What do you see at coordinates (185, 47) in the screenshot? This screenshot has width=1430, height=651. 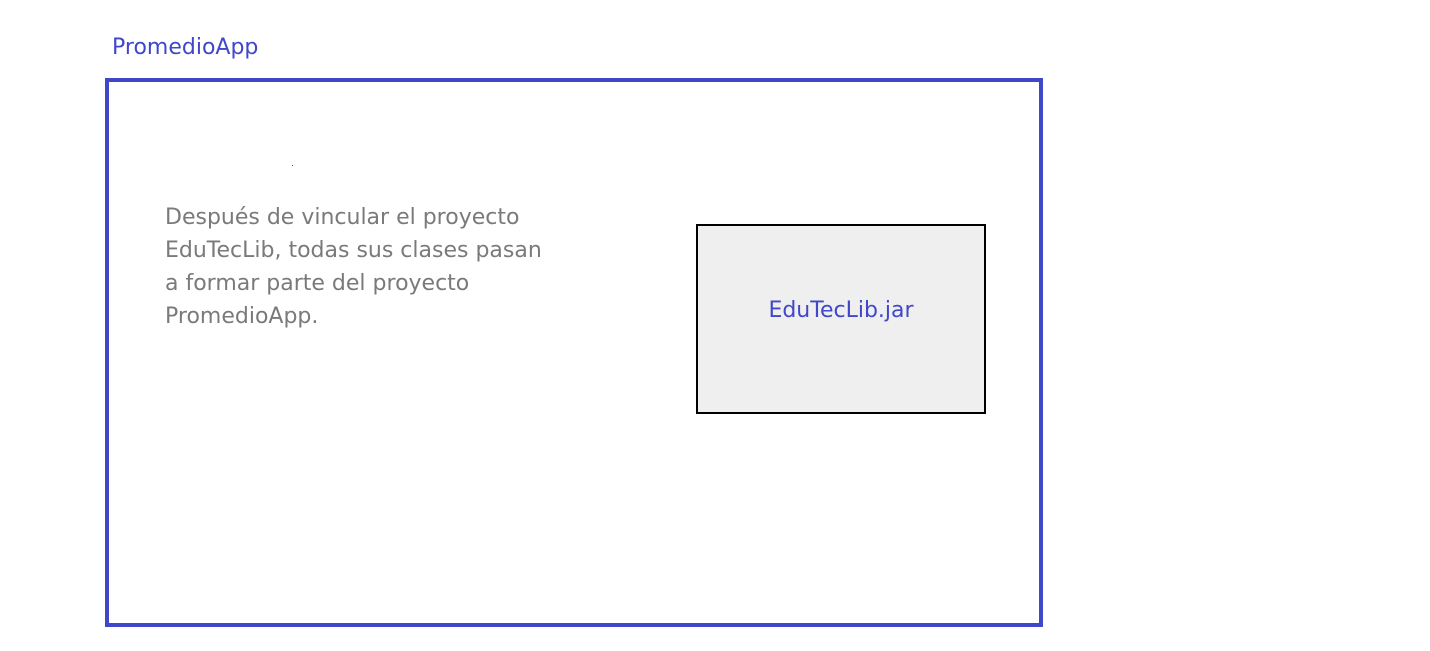 I see `project-title: PromedioApp` at bounding box center [185, 47].